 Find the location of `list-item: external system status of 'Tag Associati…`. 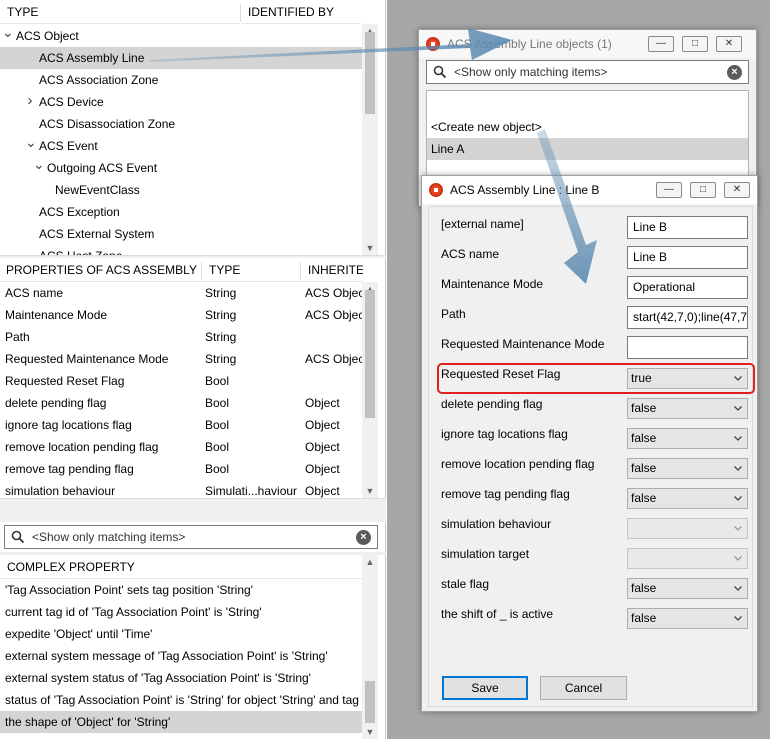

list-item: external system status of 'Tag Associati… is located at coordinates (181, 678).